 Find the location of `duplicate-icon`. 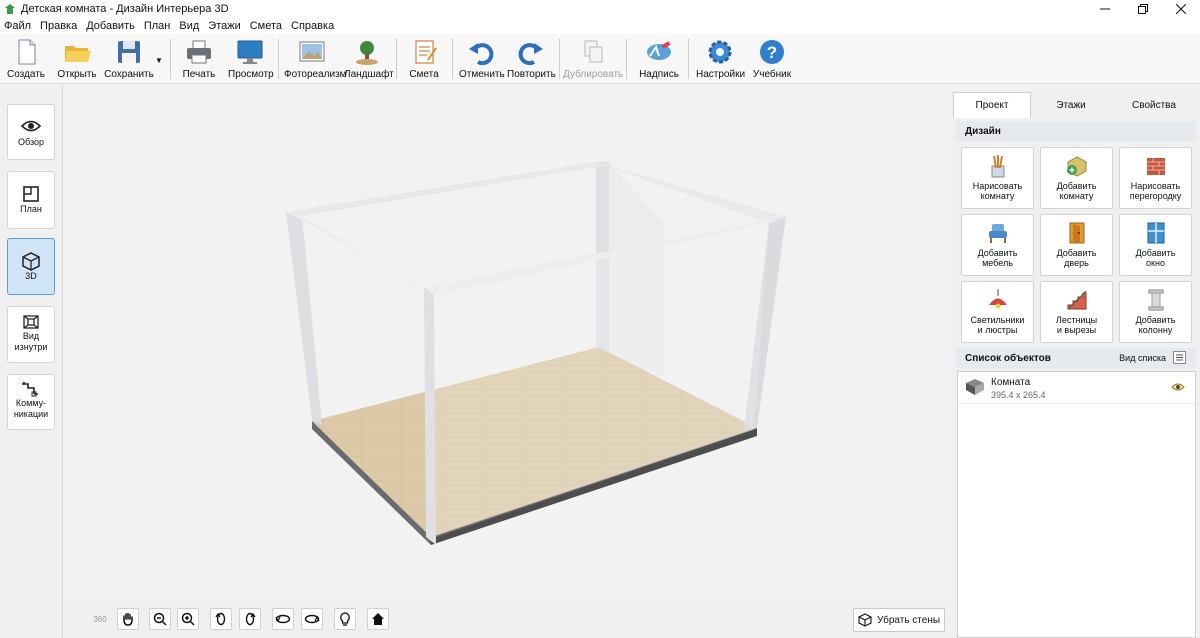

duplicate-icon is located at coordinates (593, 51).